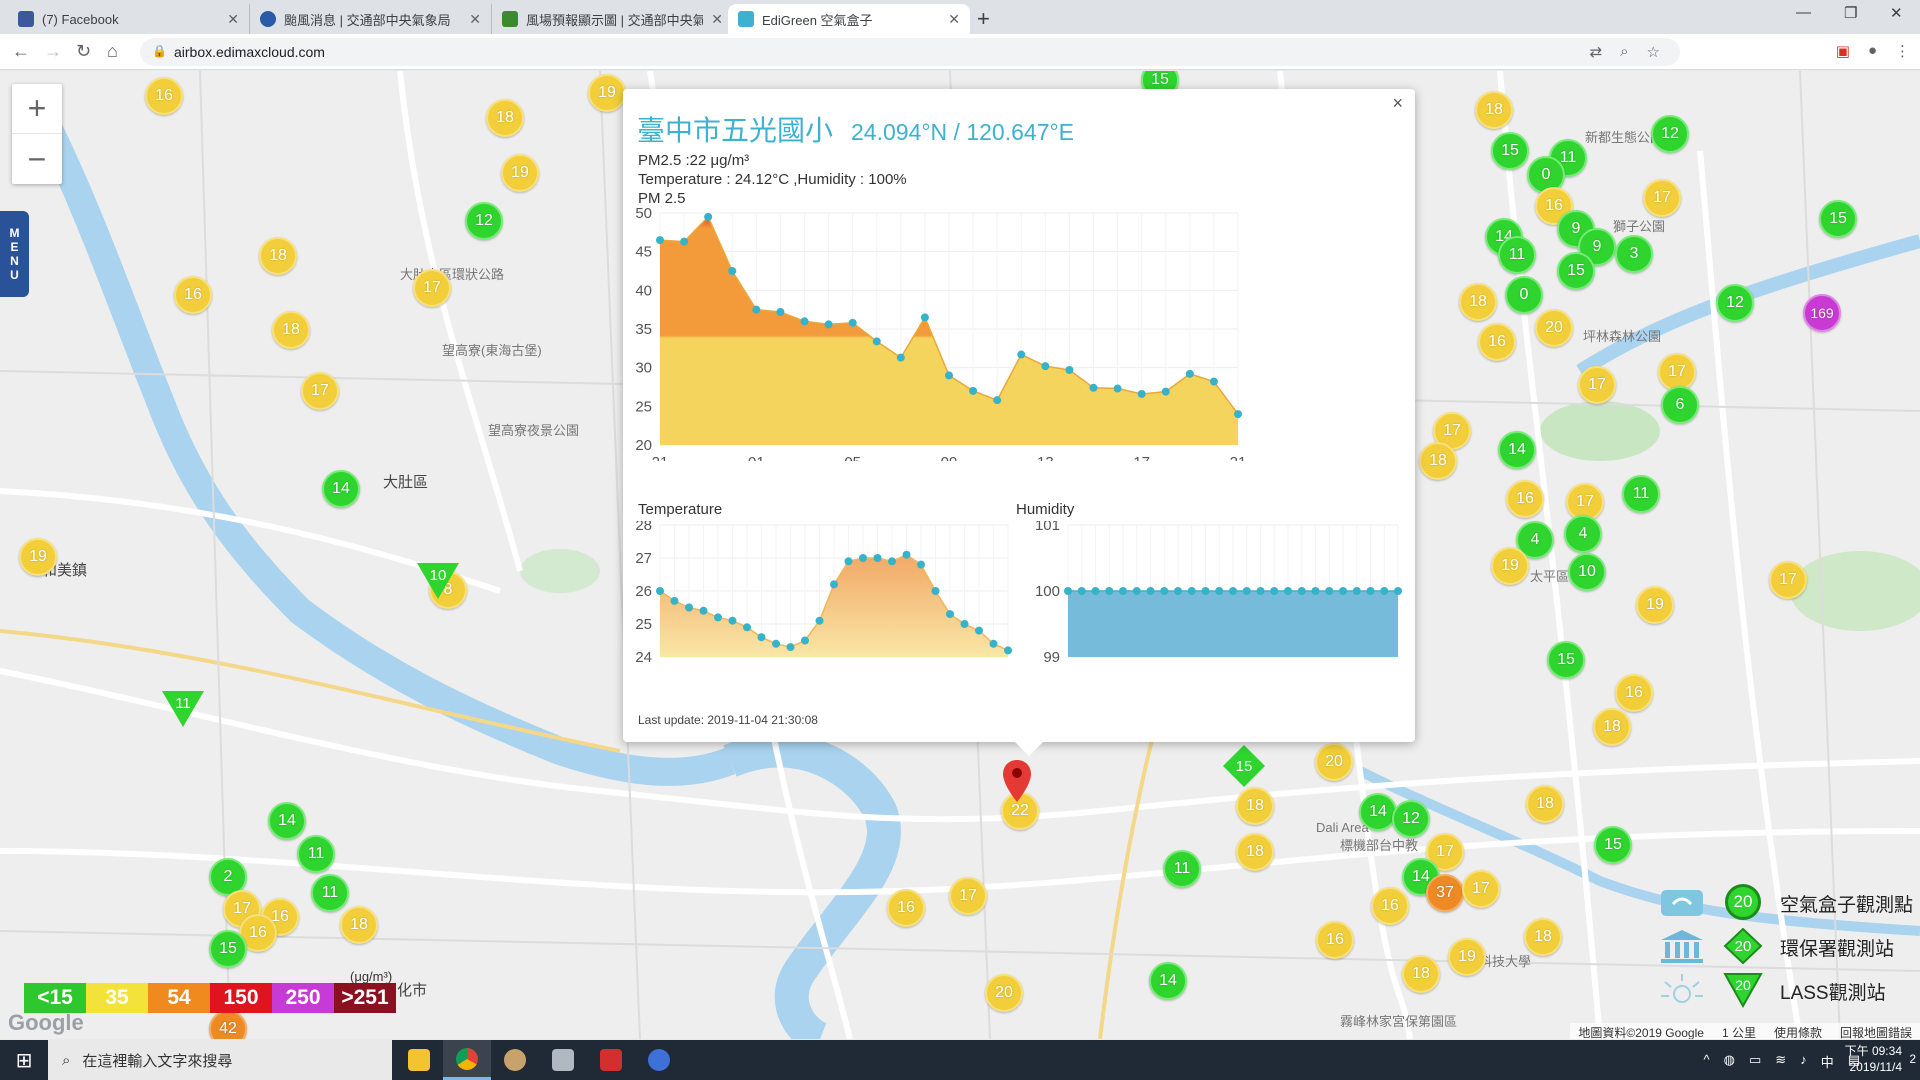  Describe the element at coordinates (1803, 12) in the screenshot. I see `minimize-icon: —` at that location.